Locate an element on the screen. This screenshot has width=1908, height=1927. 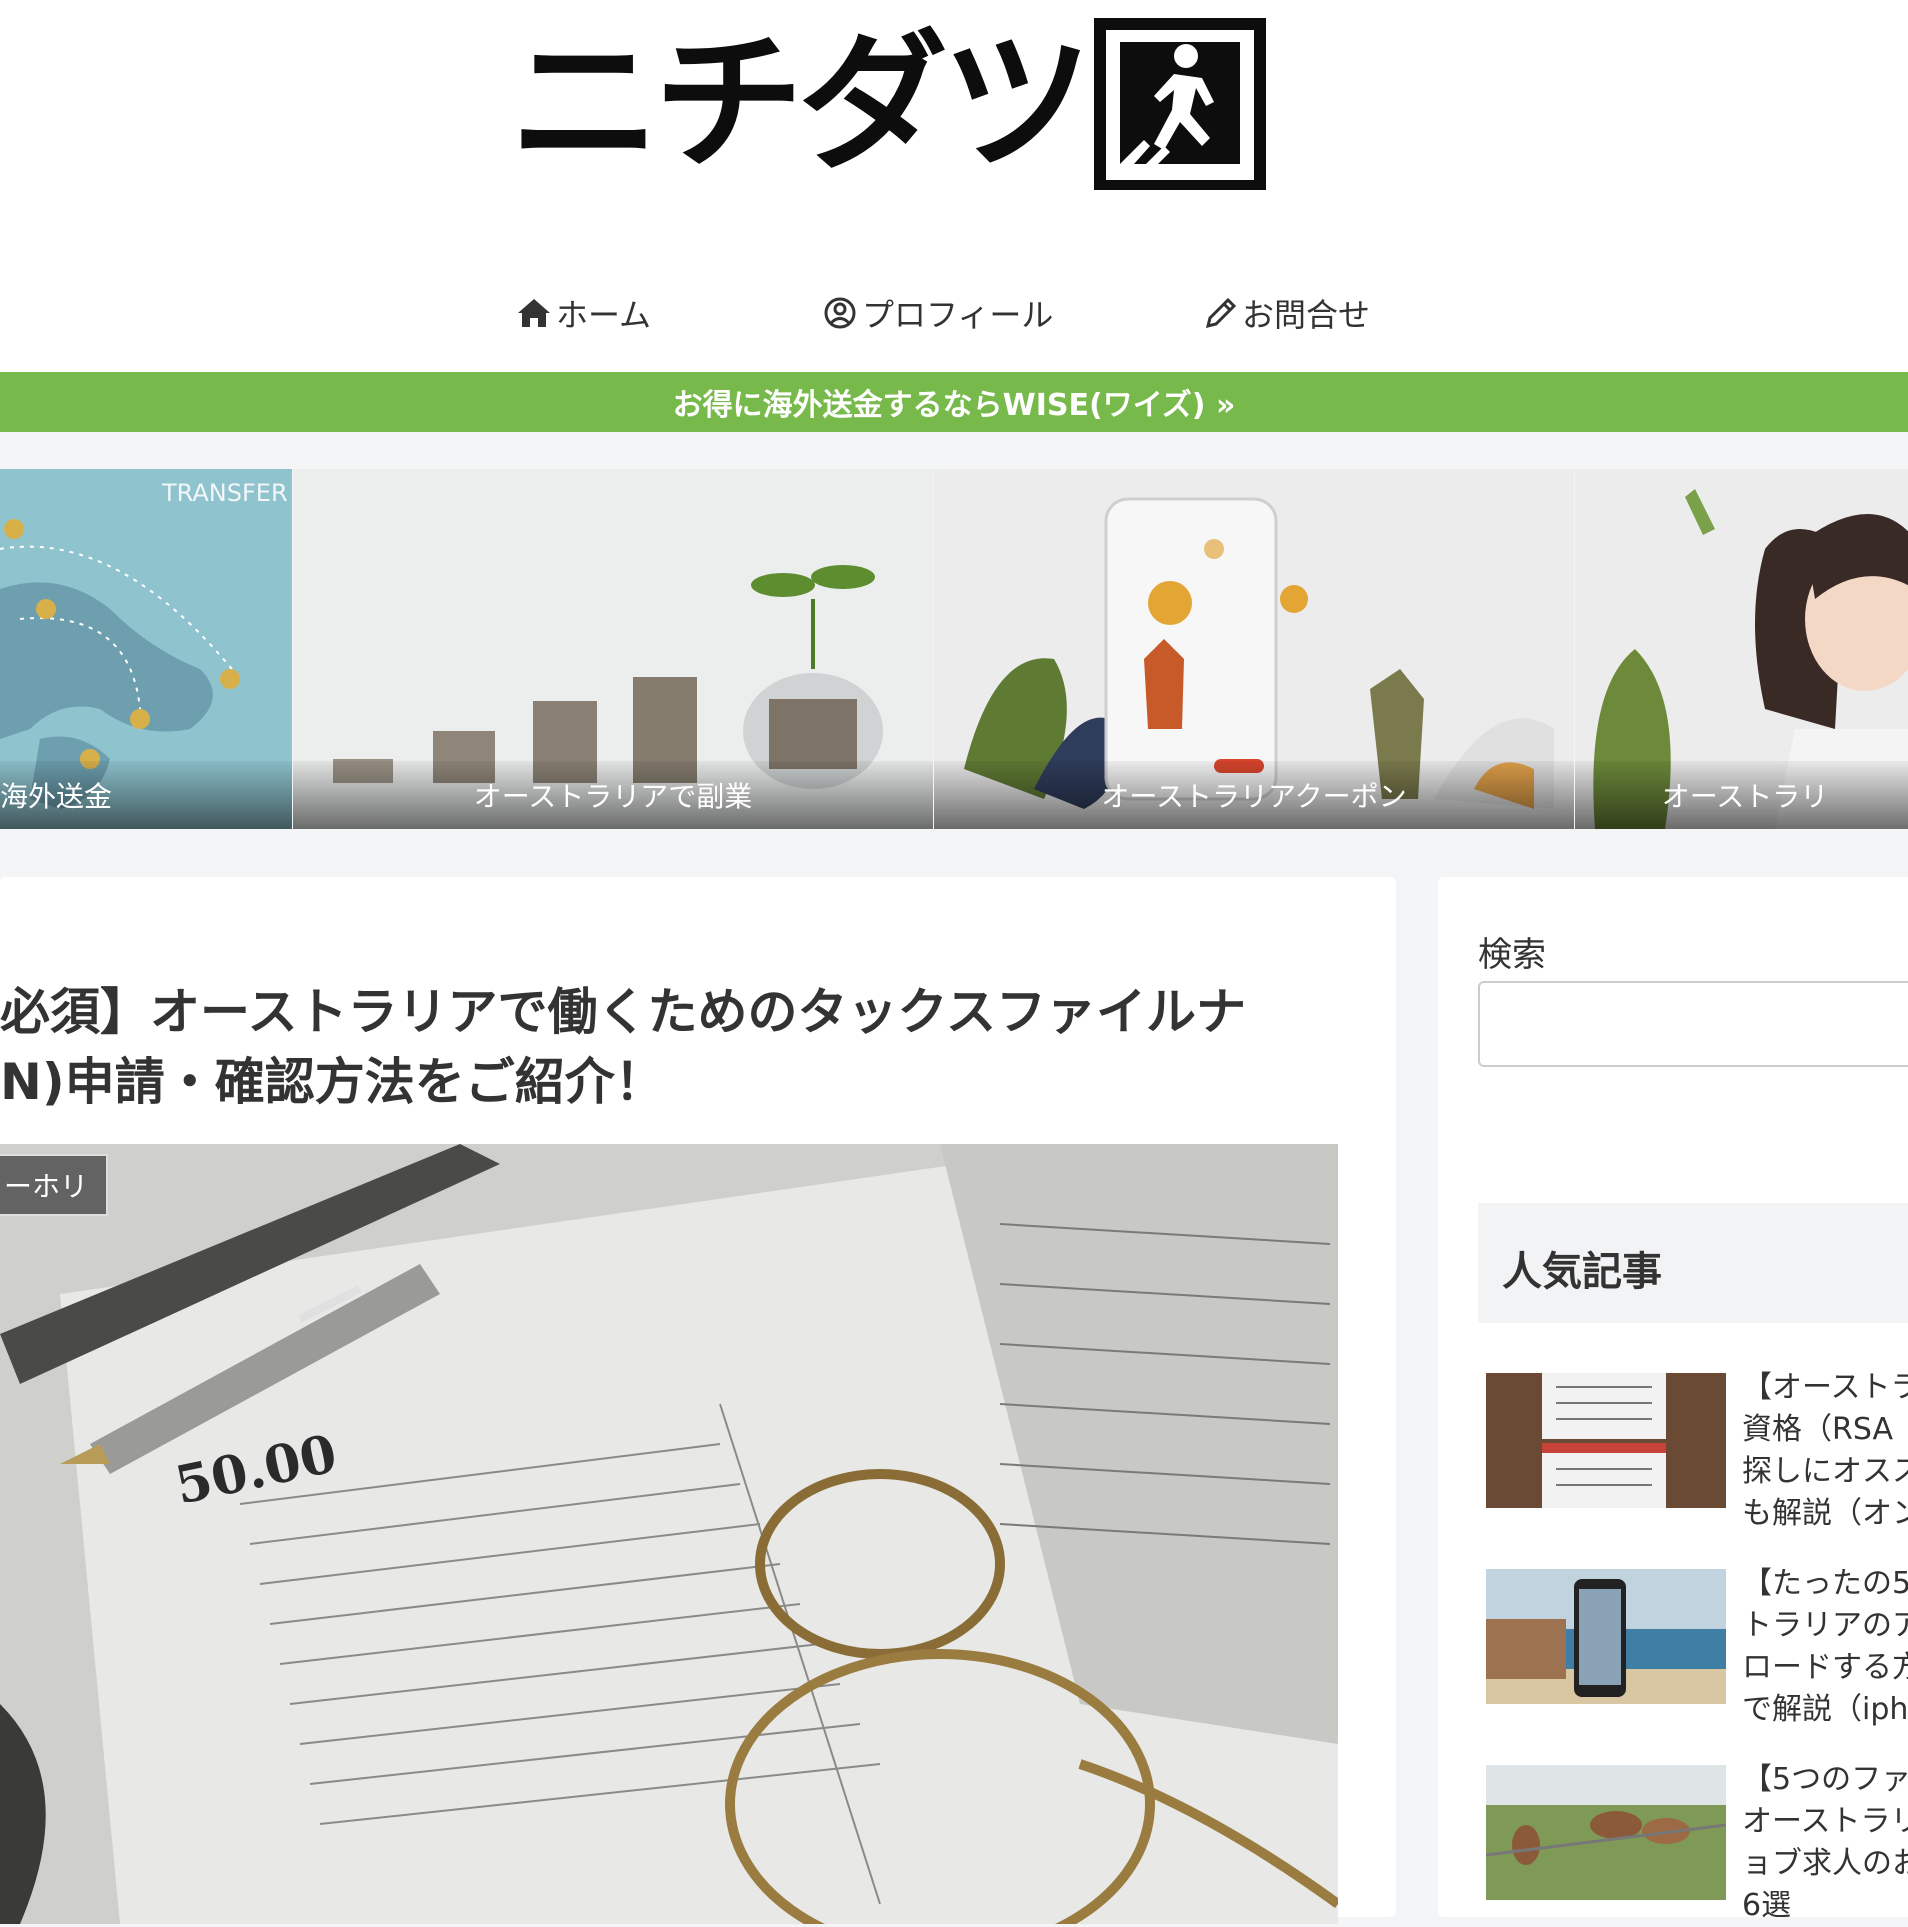
nav-contact: お問合せ is located at coordinates (1286, 313).